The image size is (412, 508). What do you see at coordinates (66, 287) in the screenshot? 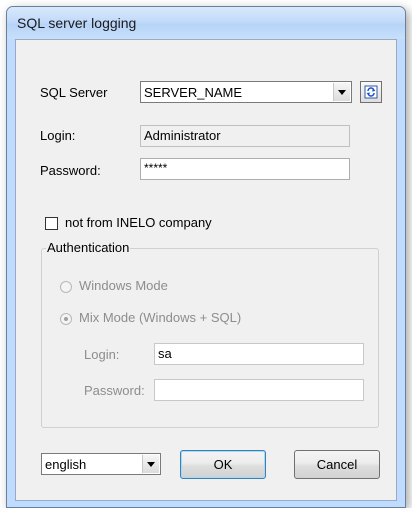
I see `windows-mode-radio` at bounding box center [66, 287].